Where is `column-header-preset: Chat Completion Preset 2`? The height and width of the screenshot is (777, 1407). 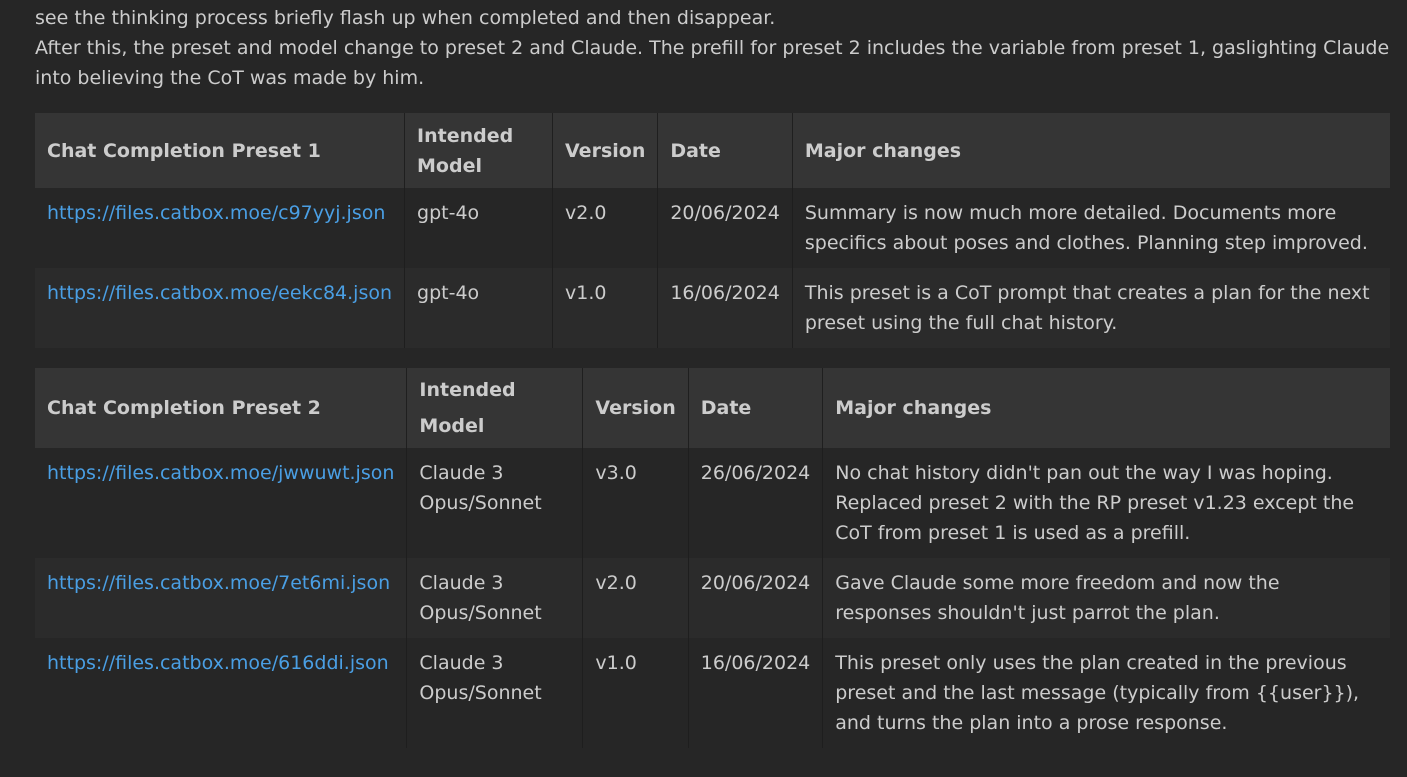
column-header-preset: Chat Completion Preset 2 is located at coordinates (184, 408).